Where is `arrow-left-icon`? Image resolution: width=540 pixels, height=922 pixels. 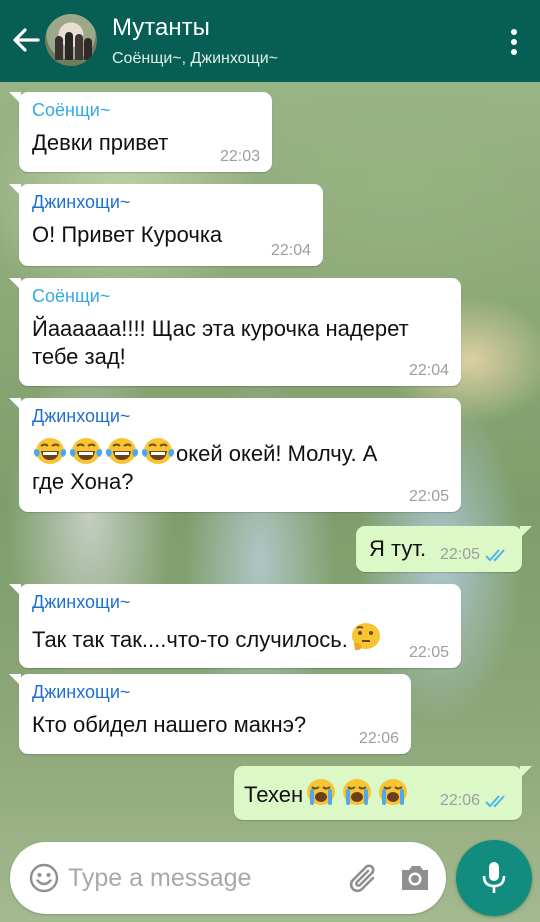
arrow-left-icon is located at coordinates (26, 40).